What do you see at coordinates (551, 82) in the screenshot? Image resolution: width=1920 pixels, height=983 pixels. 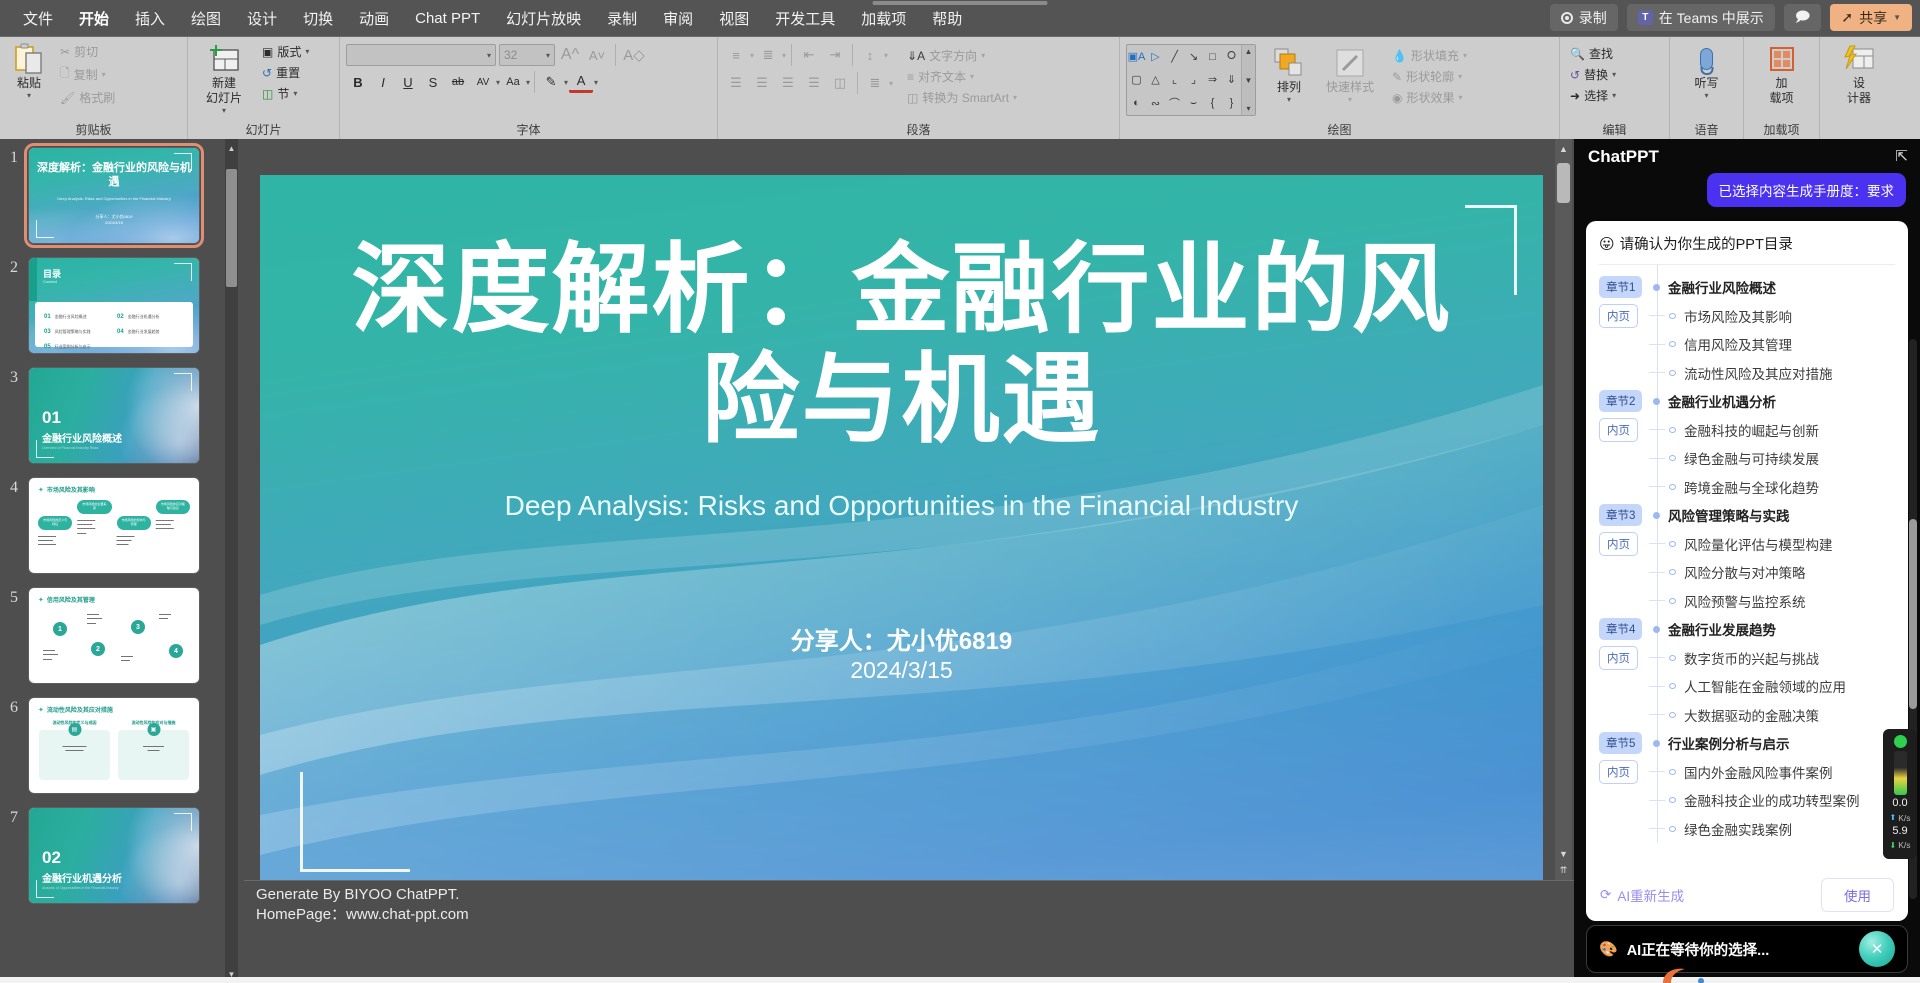 I see `text-highlight-icon: ✎` at bounding box center [551, 82].